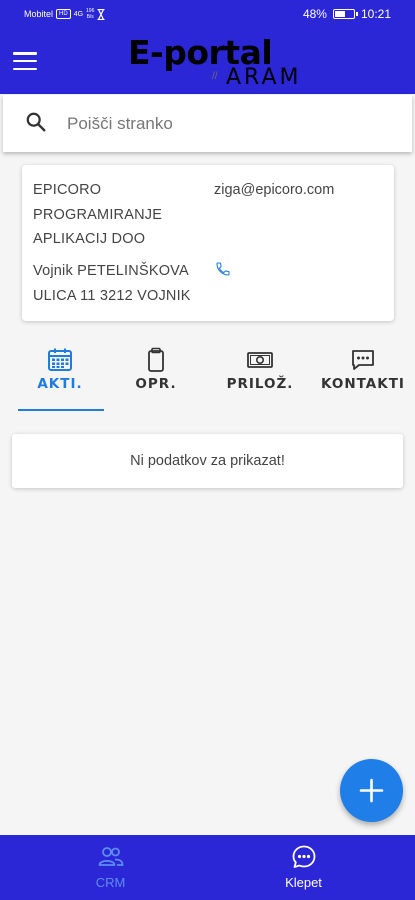 The image size is (415, 900). I want to click on battery-fill, so click(339, 14).